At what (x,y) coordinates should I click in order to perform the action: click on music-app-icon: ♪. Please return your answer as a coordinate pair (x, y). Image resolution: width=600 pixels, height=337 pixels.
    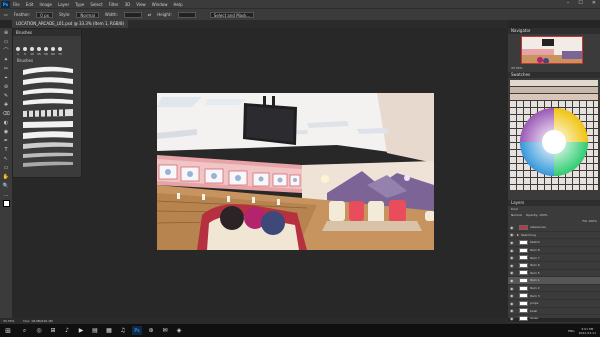
    Looking at the image, I should click on (67, 330).